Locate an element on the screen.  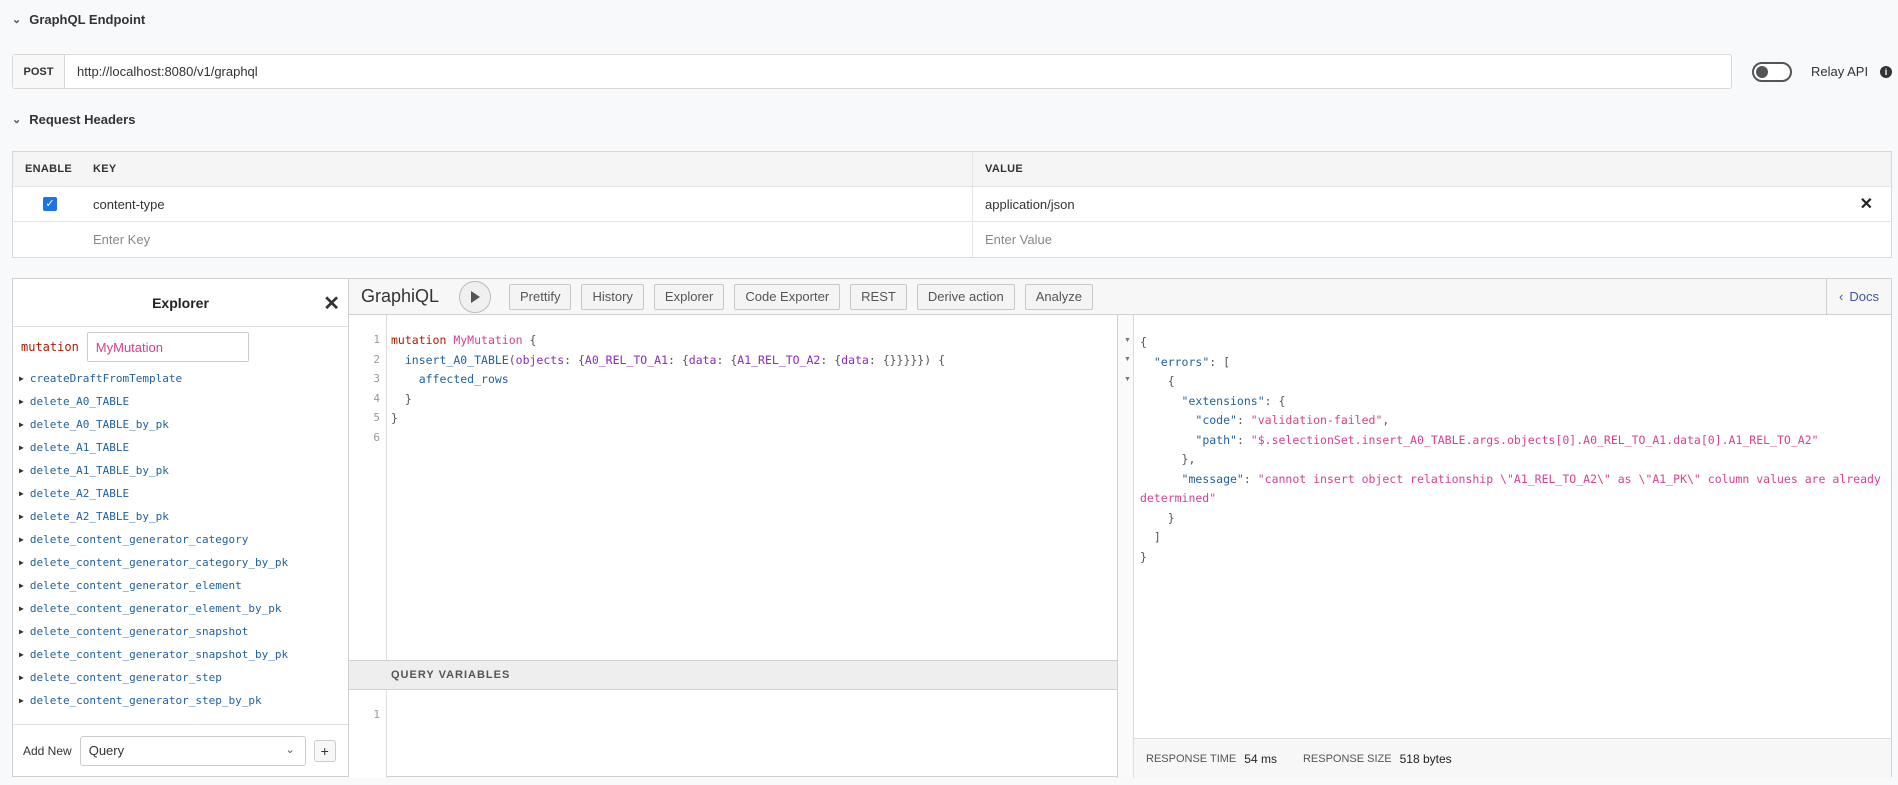
graphql-endpoint-header: ⌄ GraphQL Endpoint is located at coordinates (78, 19).